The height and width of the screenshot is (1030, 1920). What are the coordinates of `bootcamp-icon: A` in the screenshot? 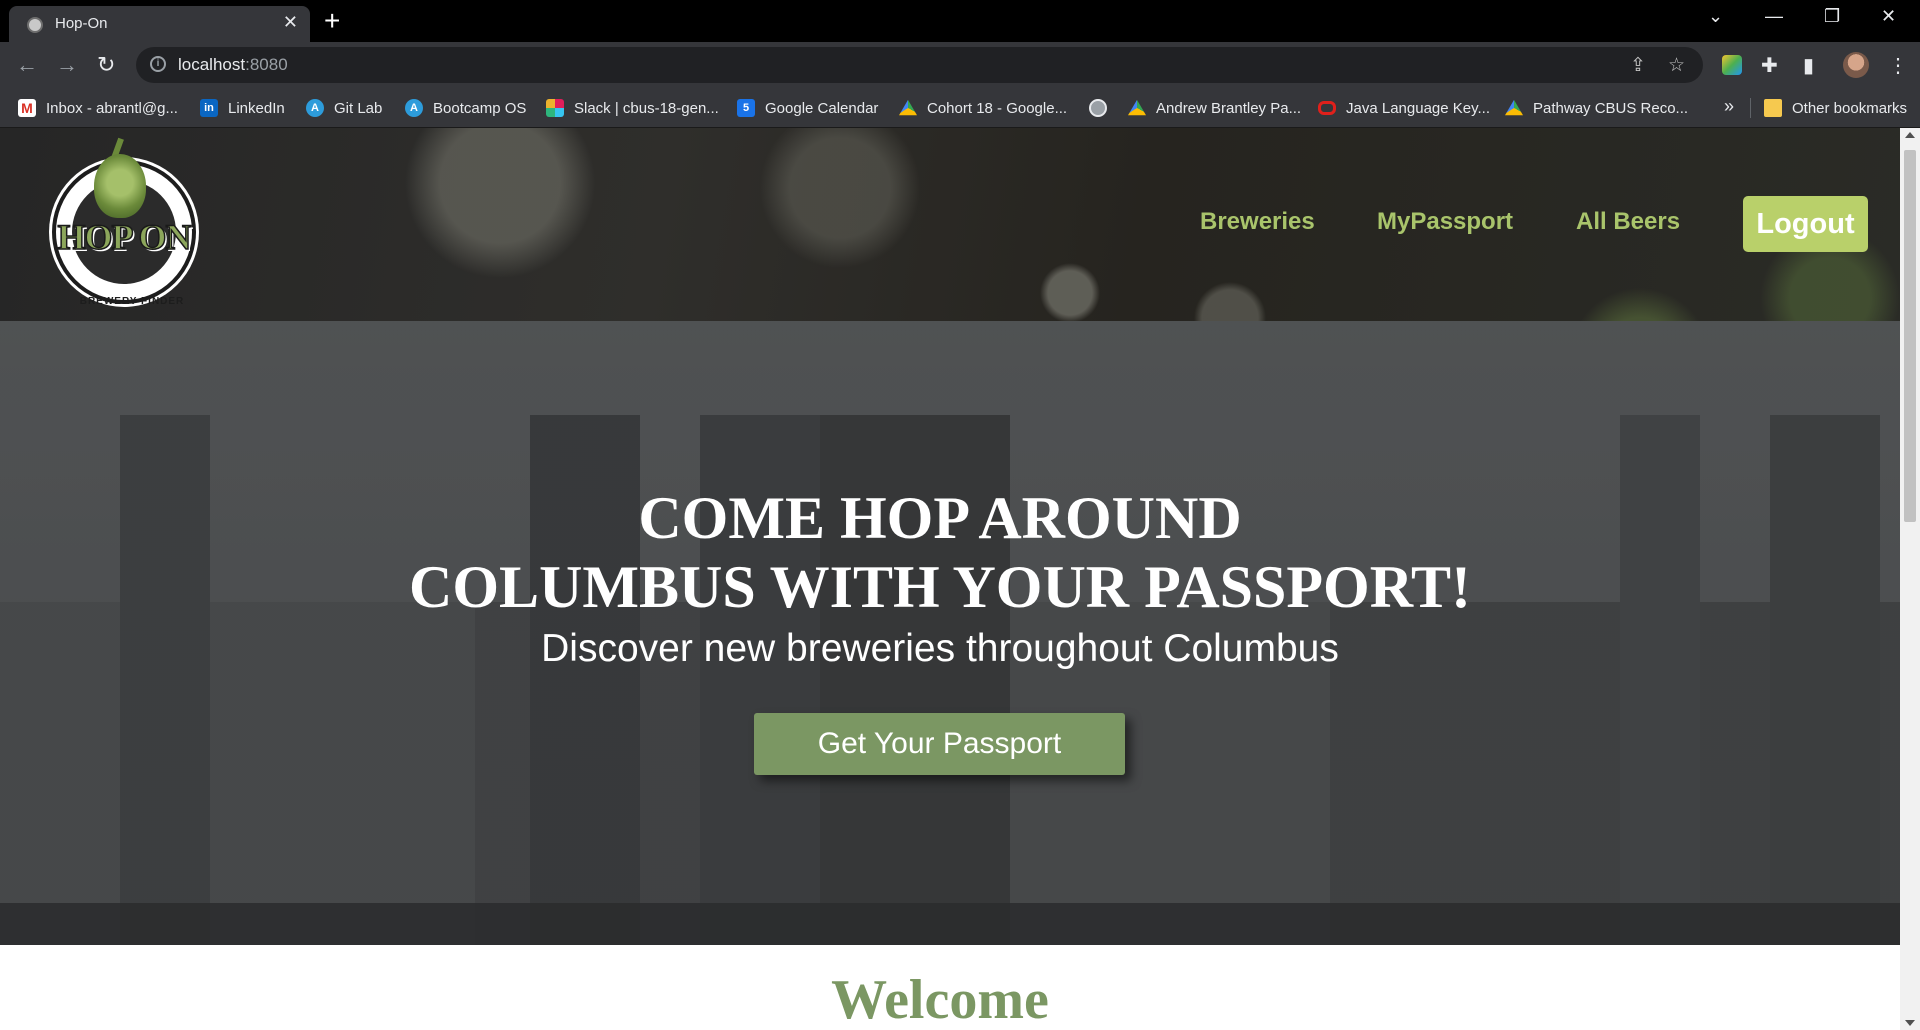 It's located at (414, 108).